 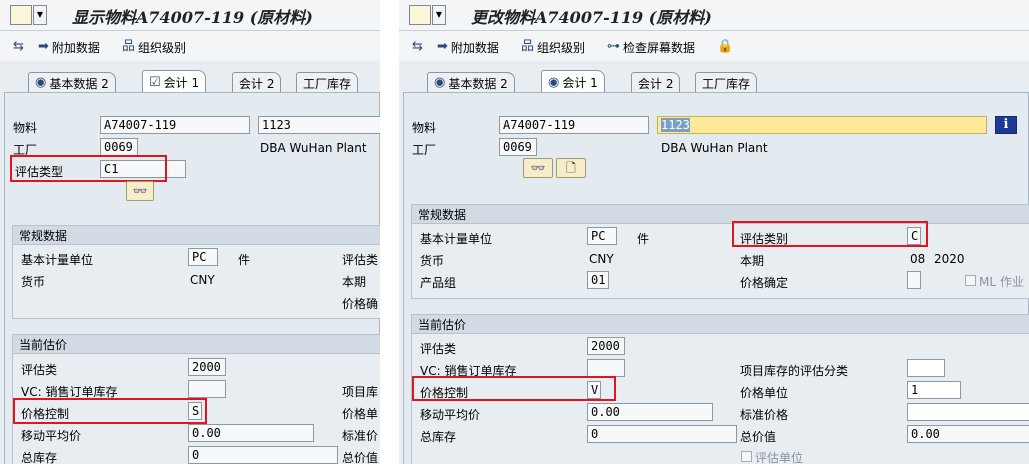 I want to click on panel-divider, so click(x=389, y=232).